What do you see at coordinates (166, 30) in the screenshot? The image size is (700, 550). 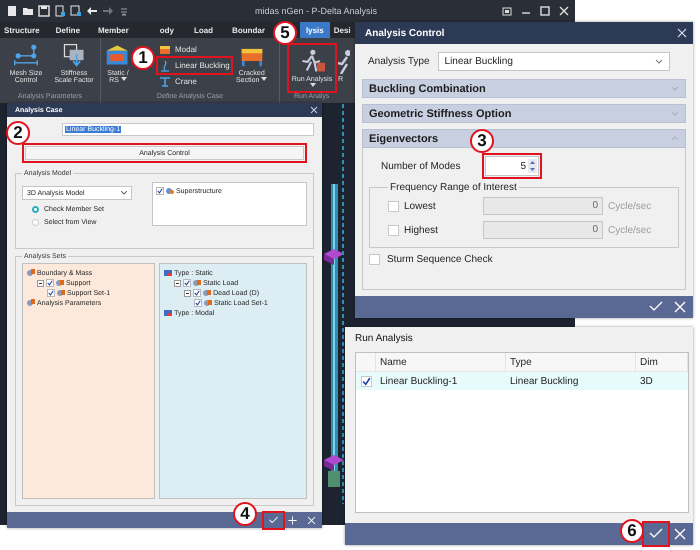 I see `menu-tab: ody` at bounding box center [166, 30].